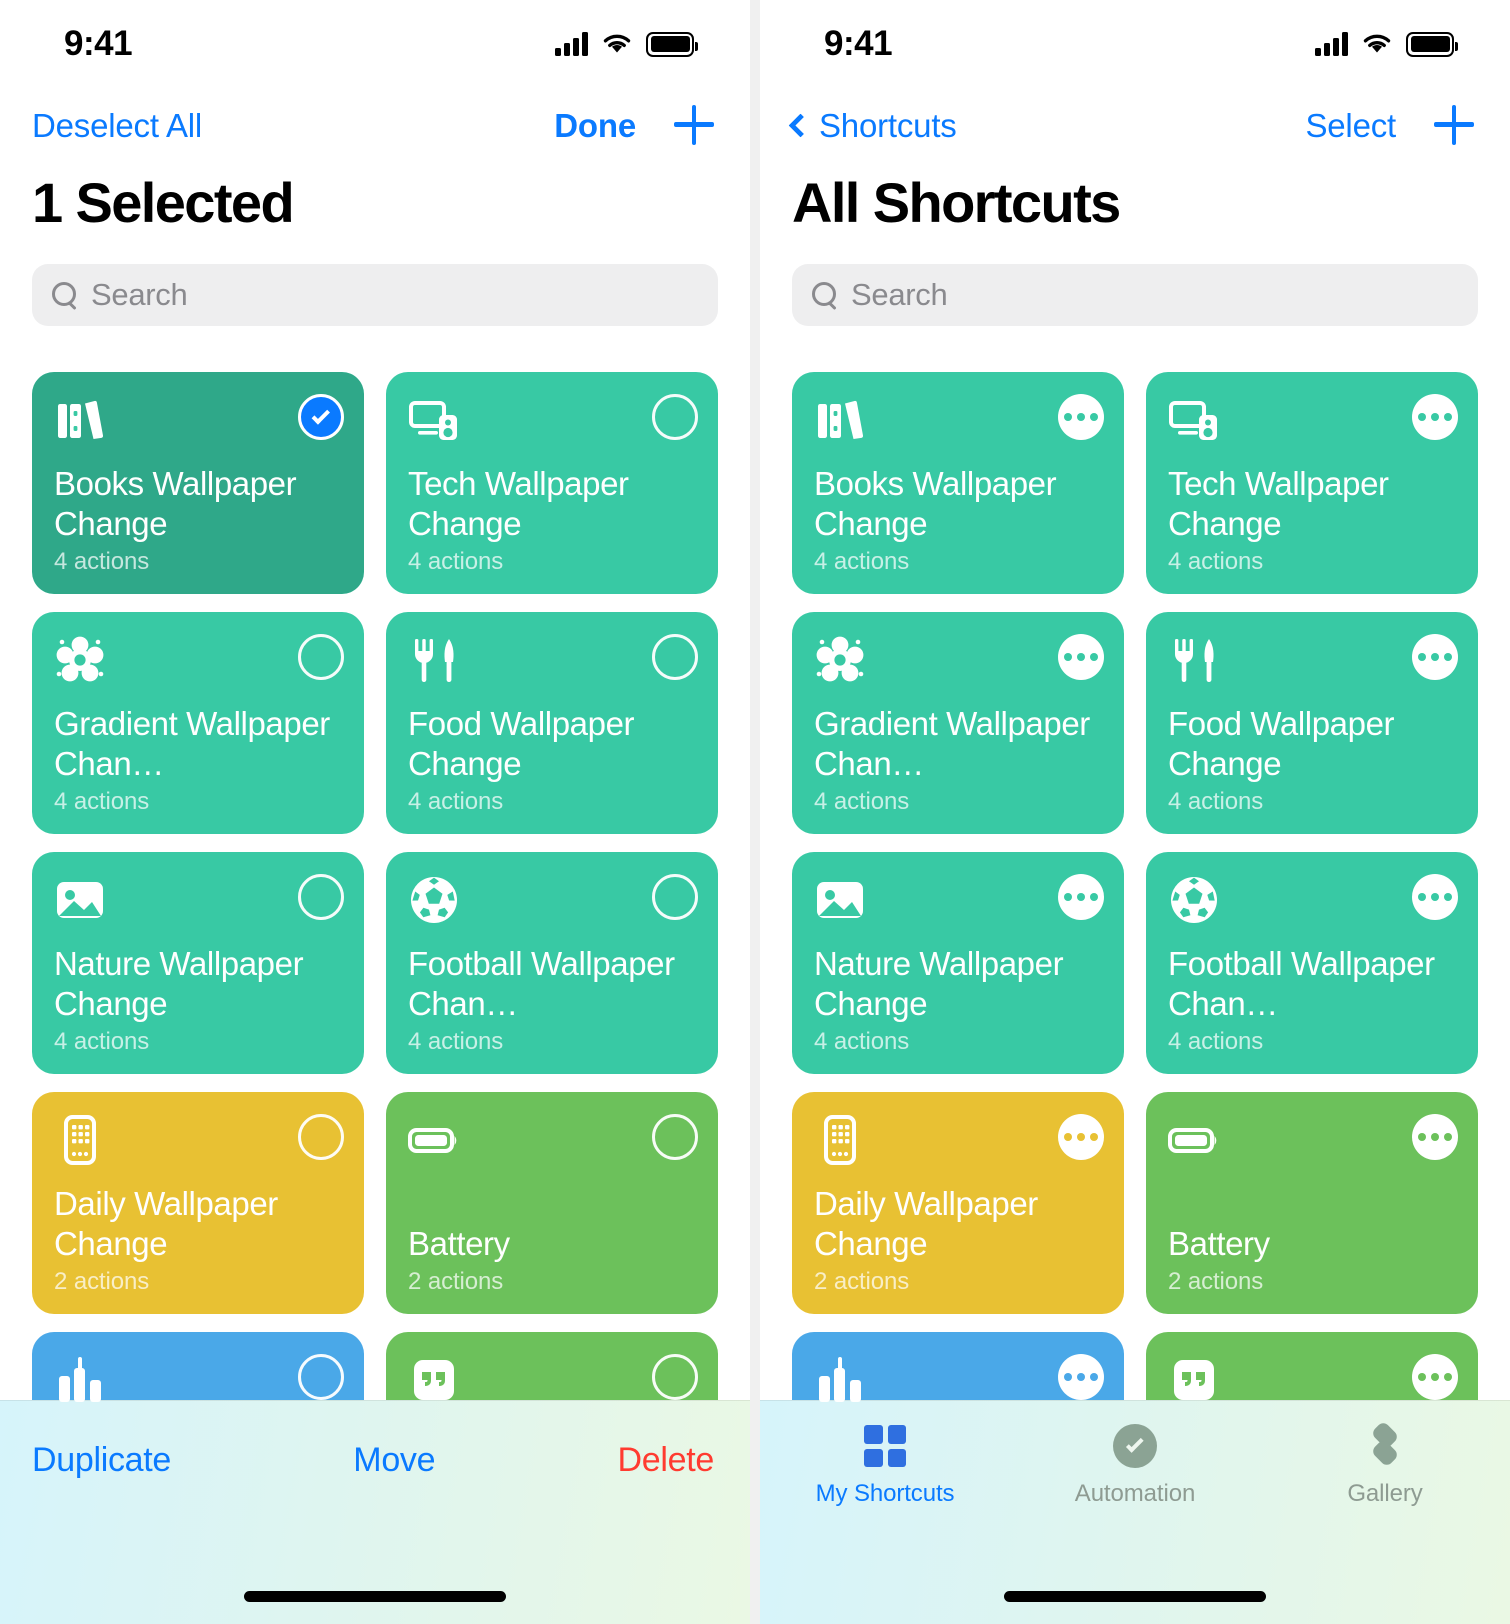 The width and height of the screenshot is (1510, 1624). I want to click on toolbar-actions: Duplicate Move Delete, so click(375, 1440).